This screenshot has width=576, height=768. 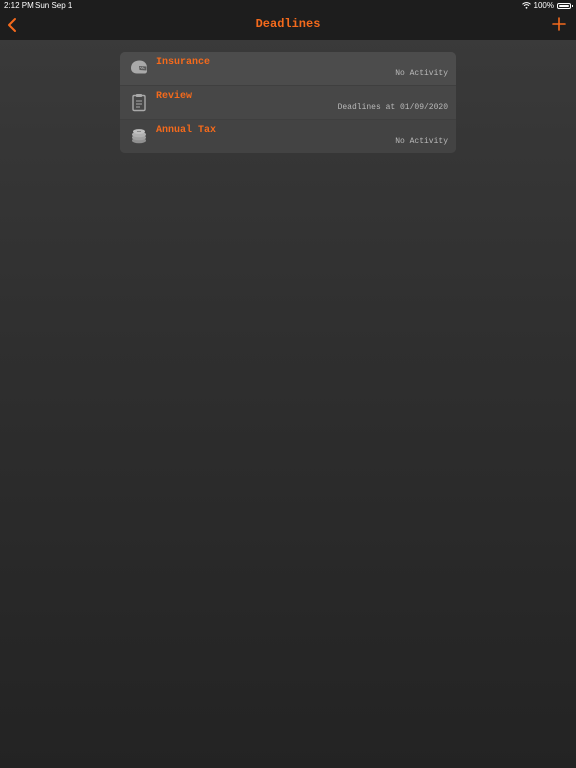 I want to click on status-date: Sun Sep 1, so click(x=54, y=5).